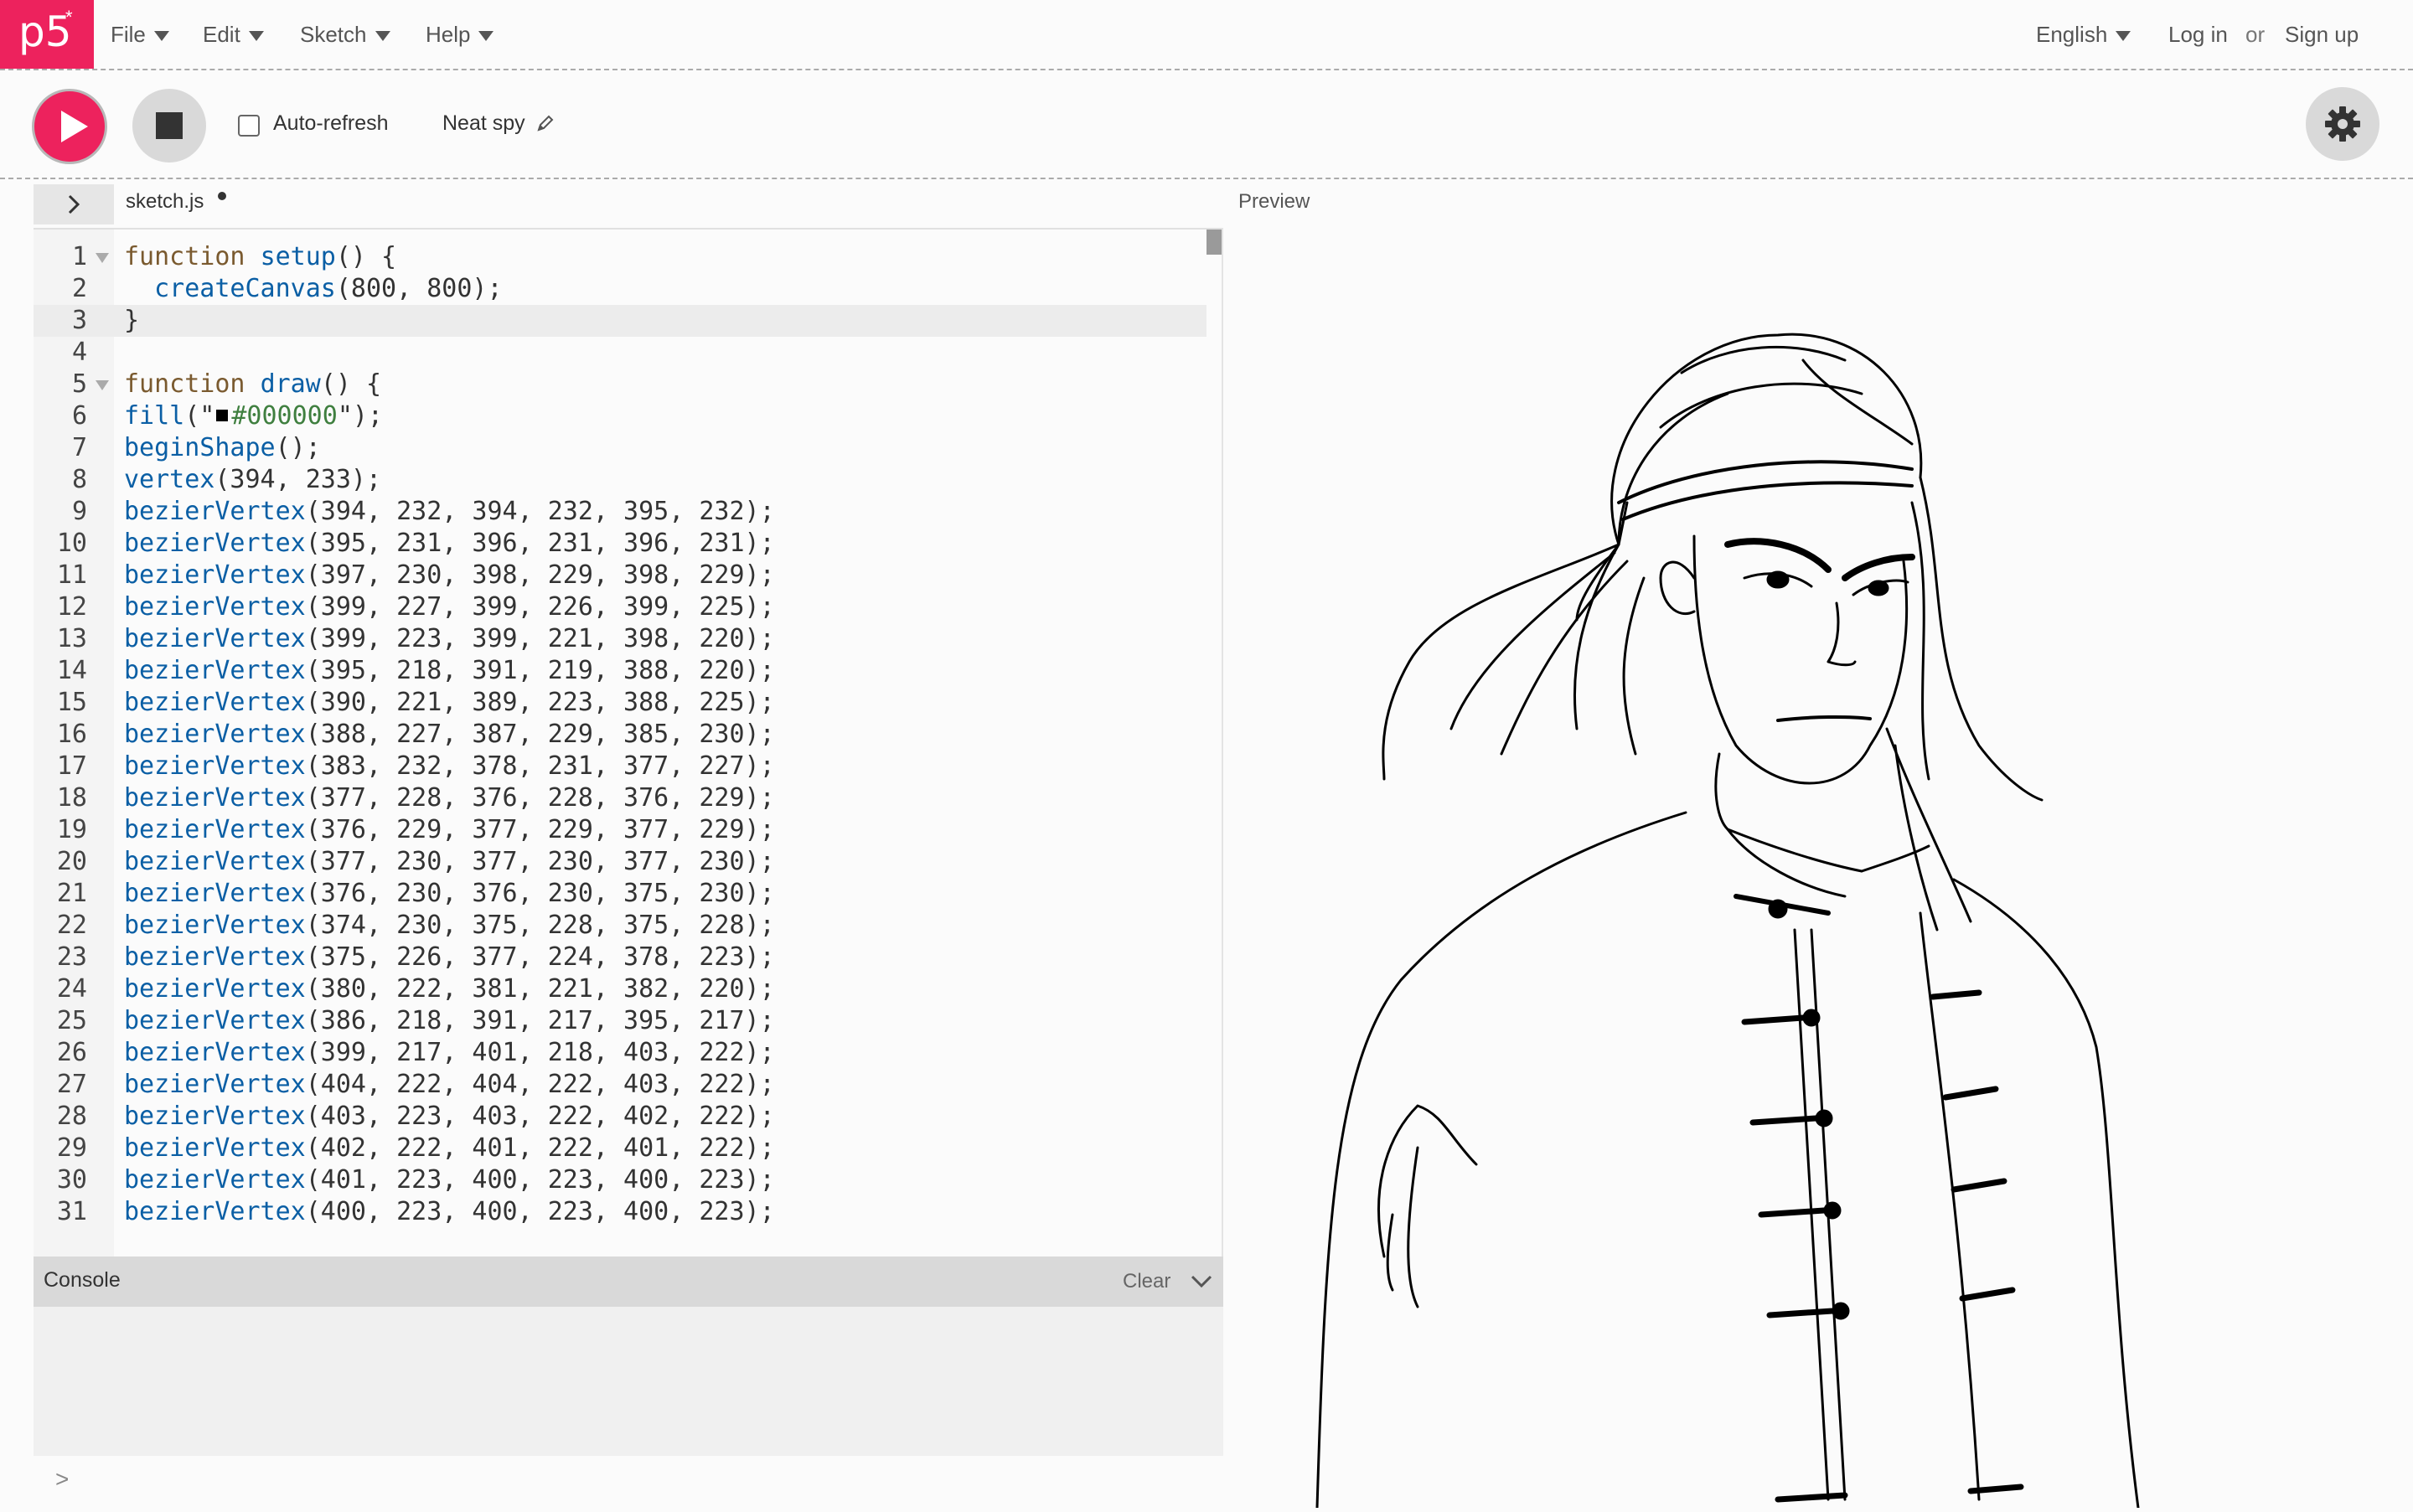 This screenshot has width=2413, height=1512. I want to click on auto-refresh-label: Auto-refresh, so click(331, 124).